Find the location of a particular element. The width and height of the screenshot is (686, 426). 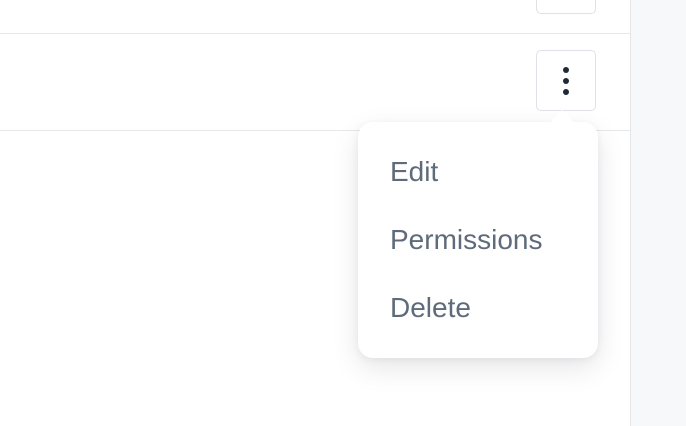

more-vertical-icon is located at coordinates (566, 80).